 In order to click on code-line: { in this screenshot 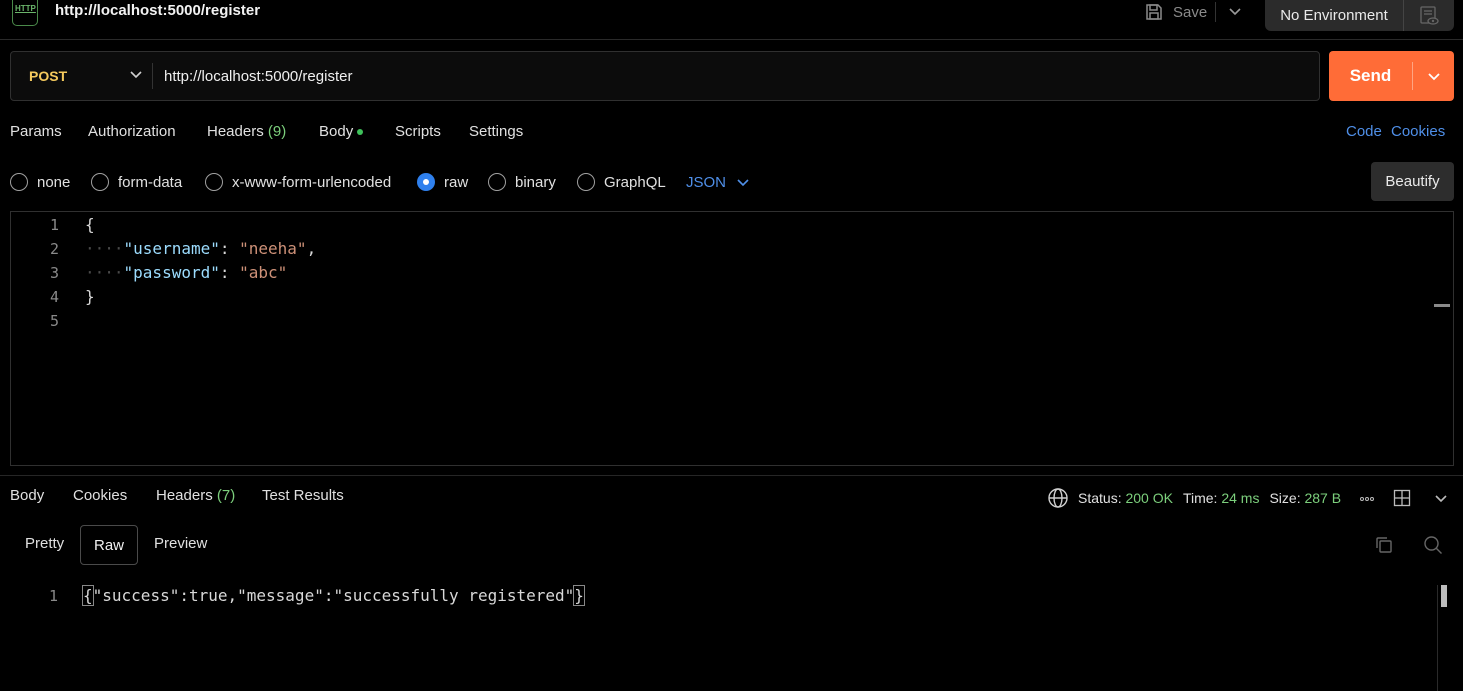, I will do `click(90, 225)`.